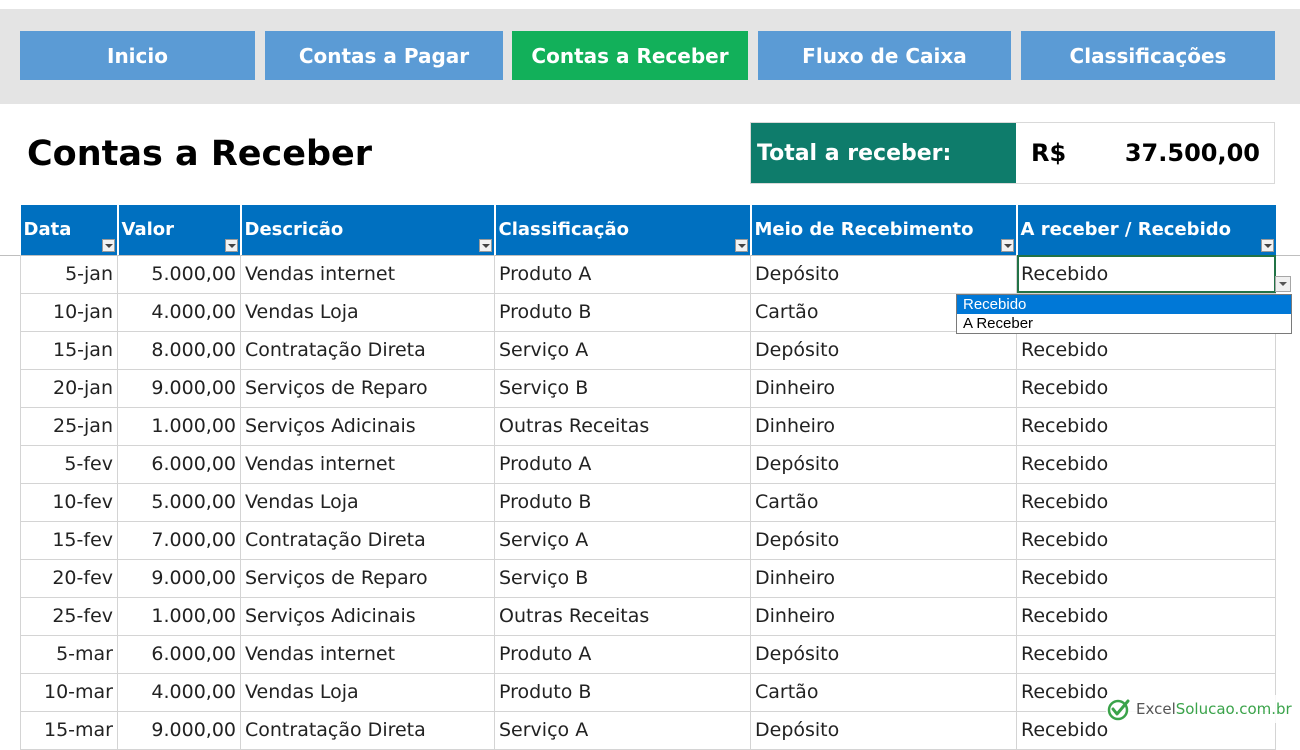 This screenshot has height=750, width=1300. What do you see at coordinates (384, 55) in the screenshot?
I see `nav-button-contas-a-pagar: Contas a Pagar` at bounding box center [384, 55].